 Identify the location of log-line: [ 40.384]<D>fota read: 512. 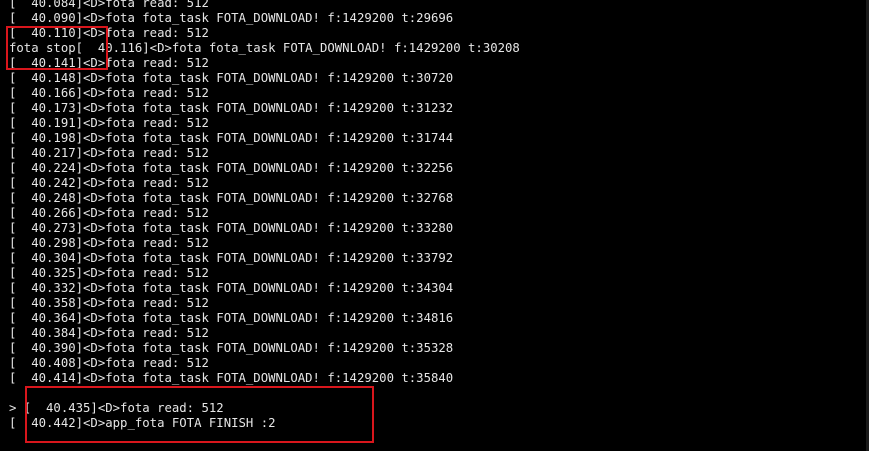
(109, 333).